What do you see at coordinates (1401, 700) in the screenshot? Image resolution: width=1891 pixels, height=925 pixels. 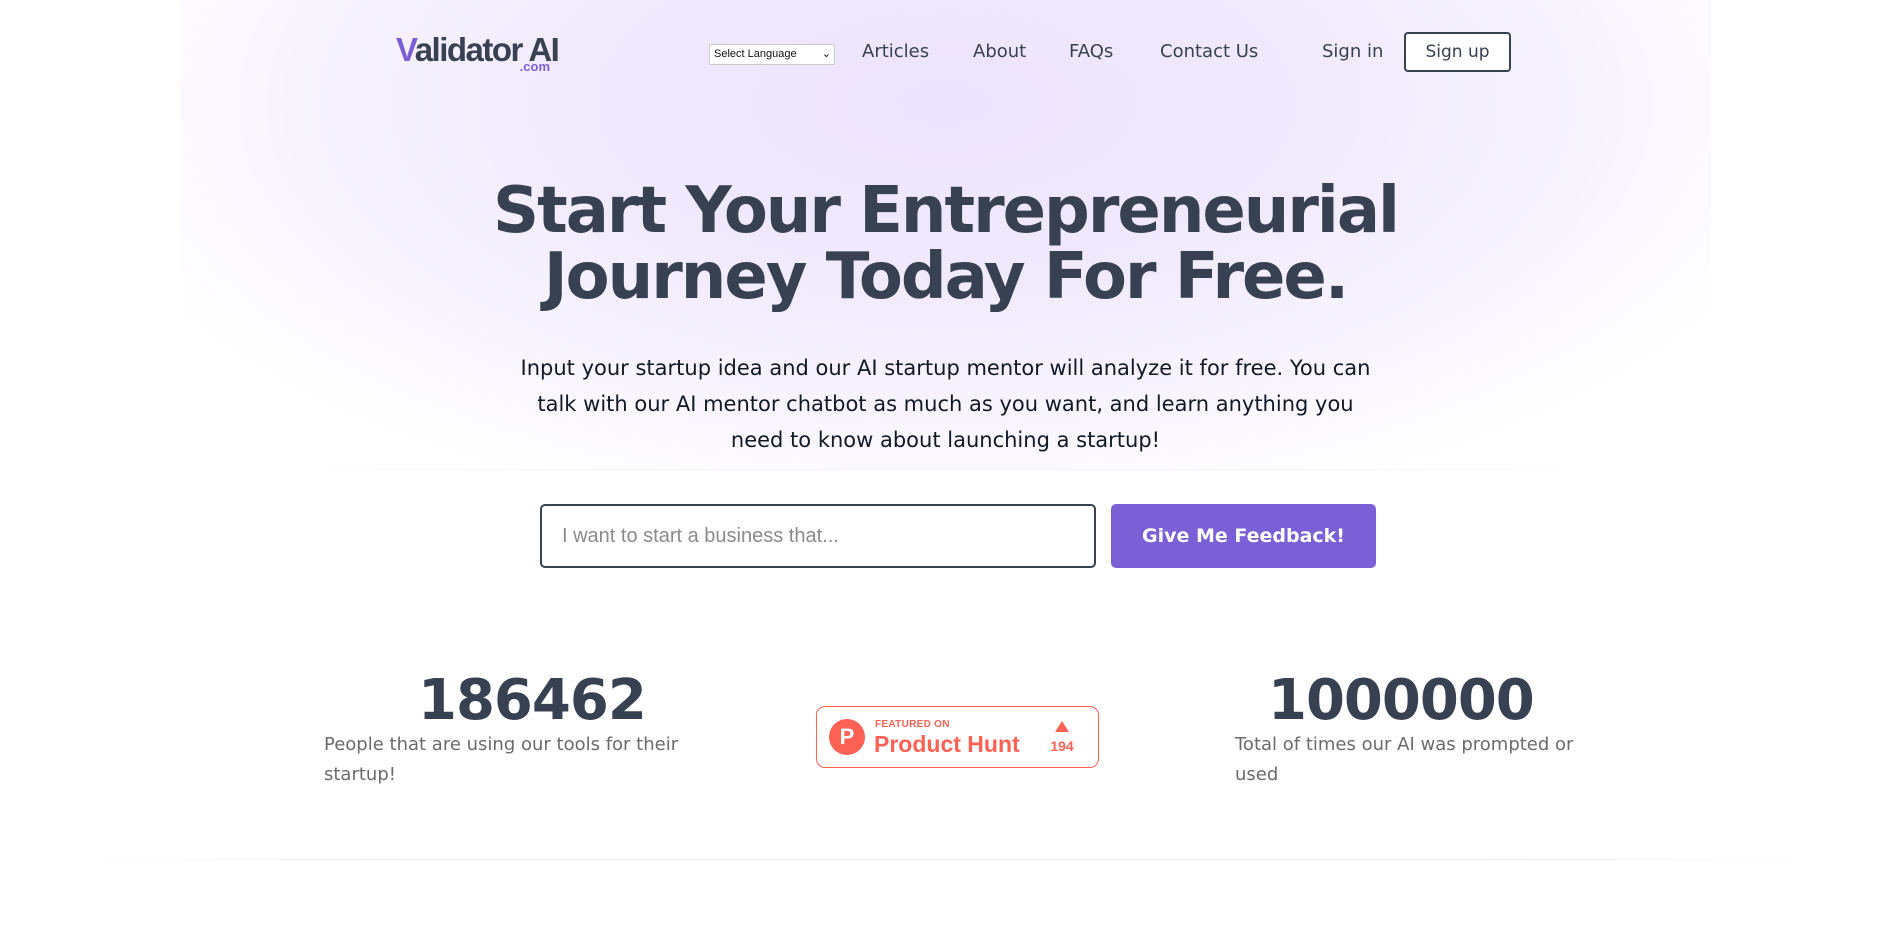 I see `prompts-count: 1000000` at bounding box center [1401, 700].